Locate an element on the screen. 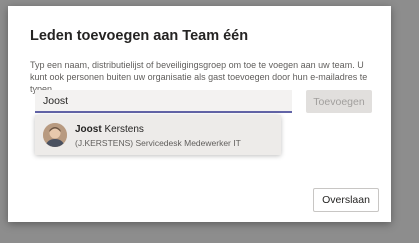  suggestion-detail: (J.KERSTENS) Servicedesk Medewerker IT is located at coordinates (158, 143).